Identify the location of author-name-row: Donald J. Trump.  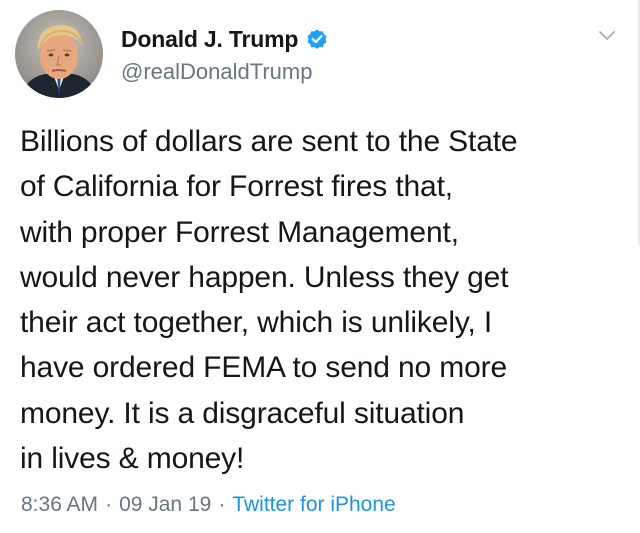
(225, 39).